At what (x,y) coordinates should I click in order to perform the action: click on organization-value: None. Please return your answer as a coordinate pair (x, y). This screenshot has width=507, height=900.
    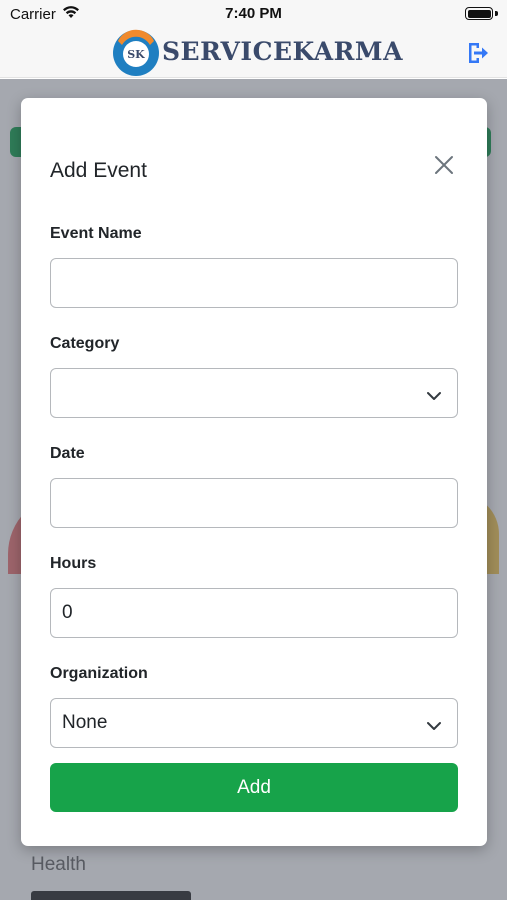
    Looking at the image, I should click on (85, 722).